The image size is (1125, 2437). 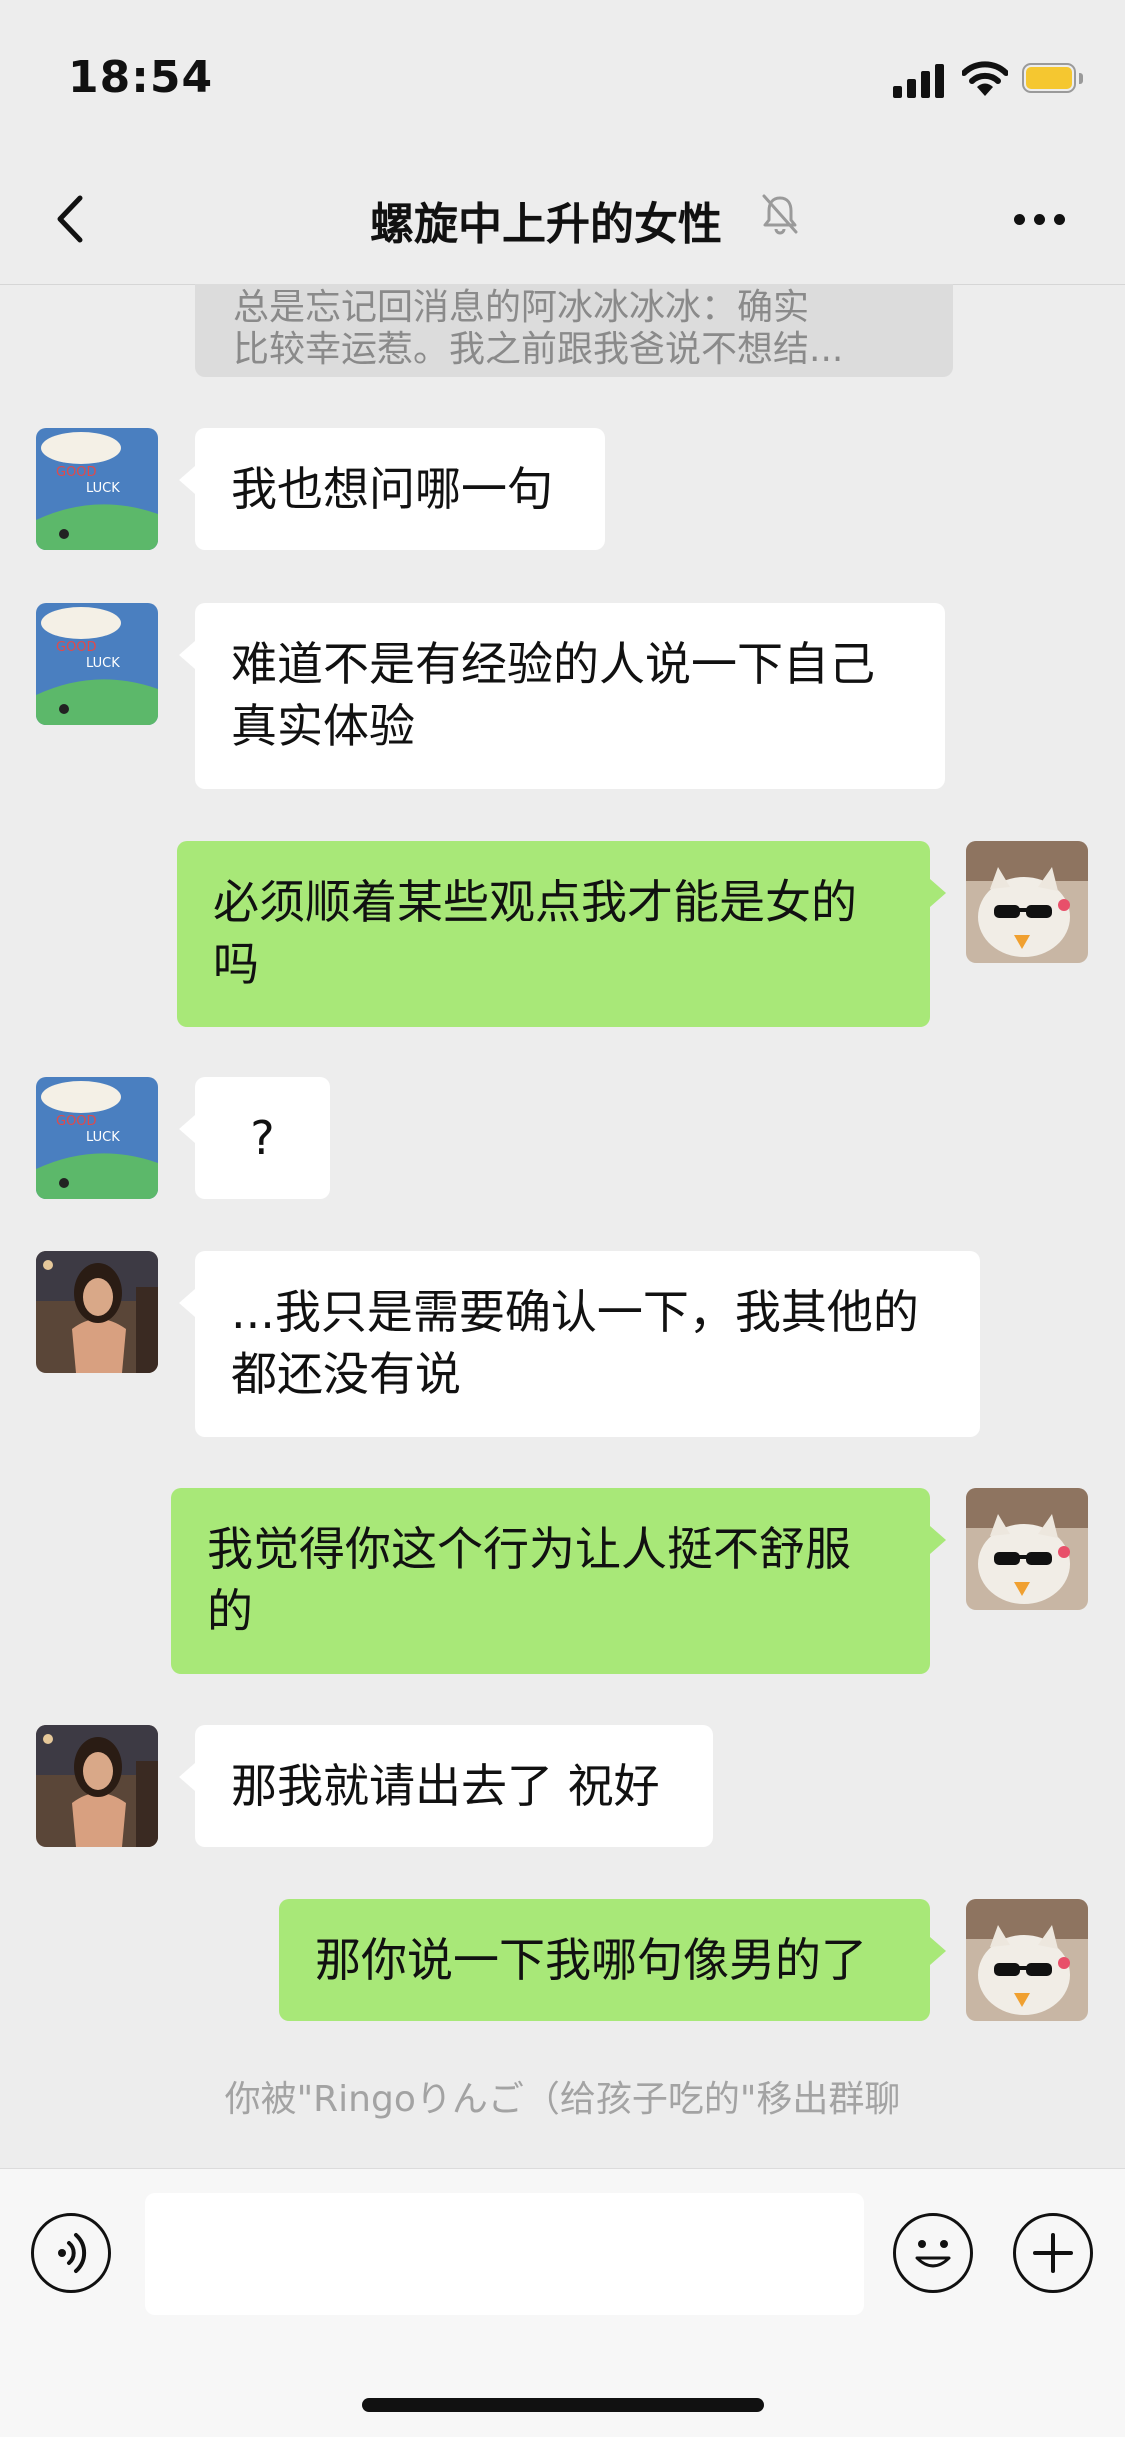 What do you see at coordinates (612, 1960) in the screenshot?
I see `message-bubble: 那你说一下我哪句像男的了` at bounding box center [612, 1960].